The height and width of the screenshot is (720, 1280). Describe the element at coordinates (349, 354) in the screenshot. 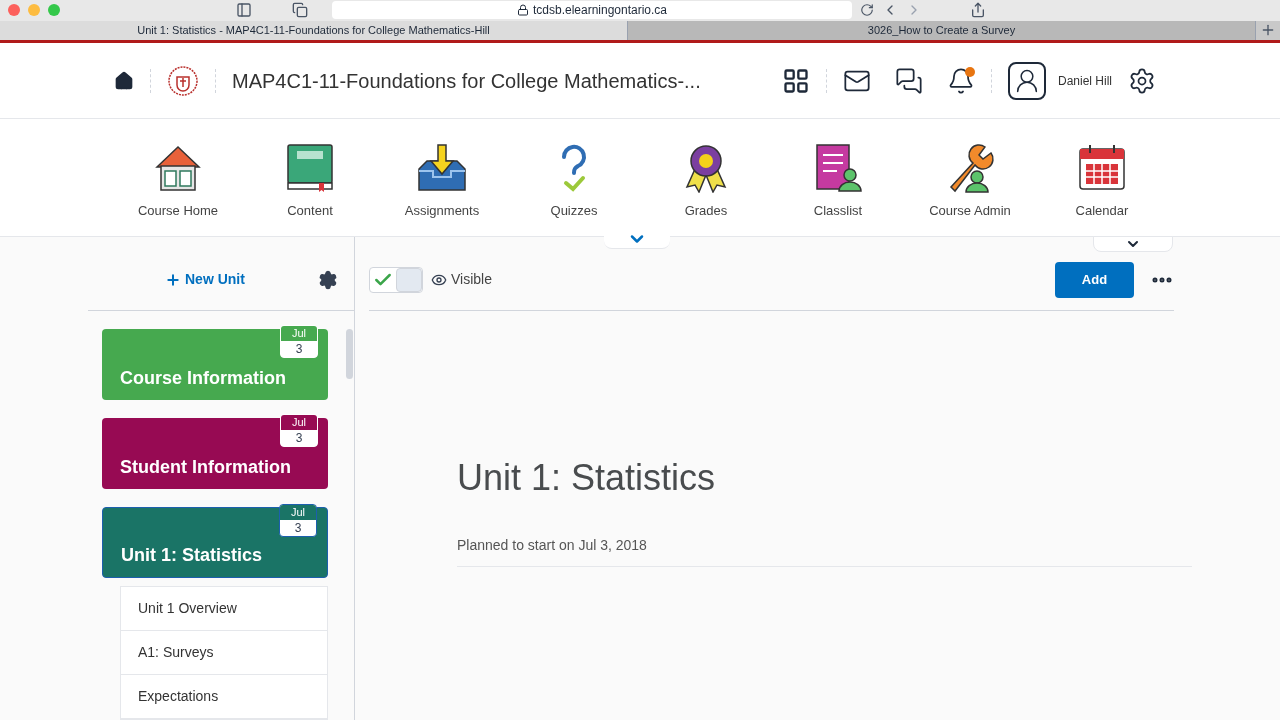

I see `scrollbar` at that location.